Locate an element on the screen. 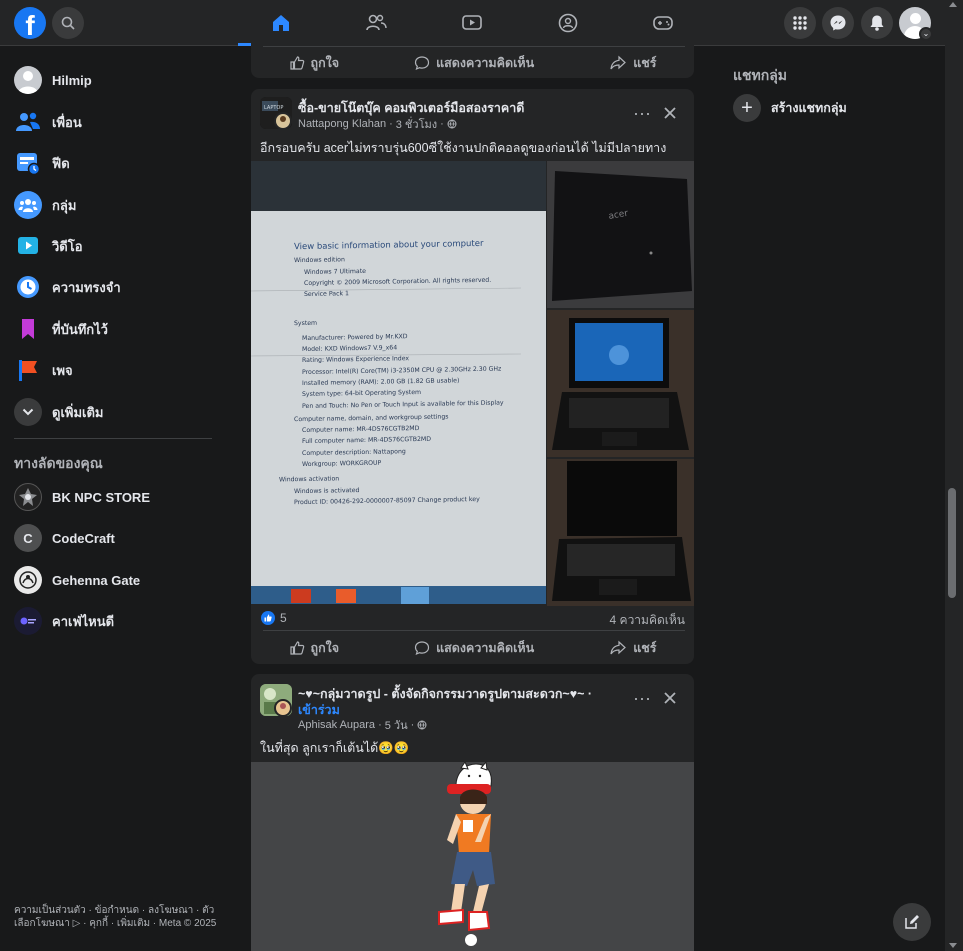 This screenshot has width=963, height=951. bell-icon is located at coordinates (877, 23).